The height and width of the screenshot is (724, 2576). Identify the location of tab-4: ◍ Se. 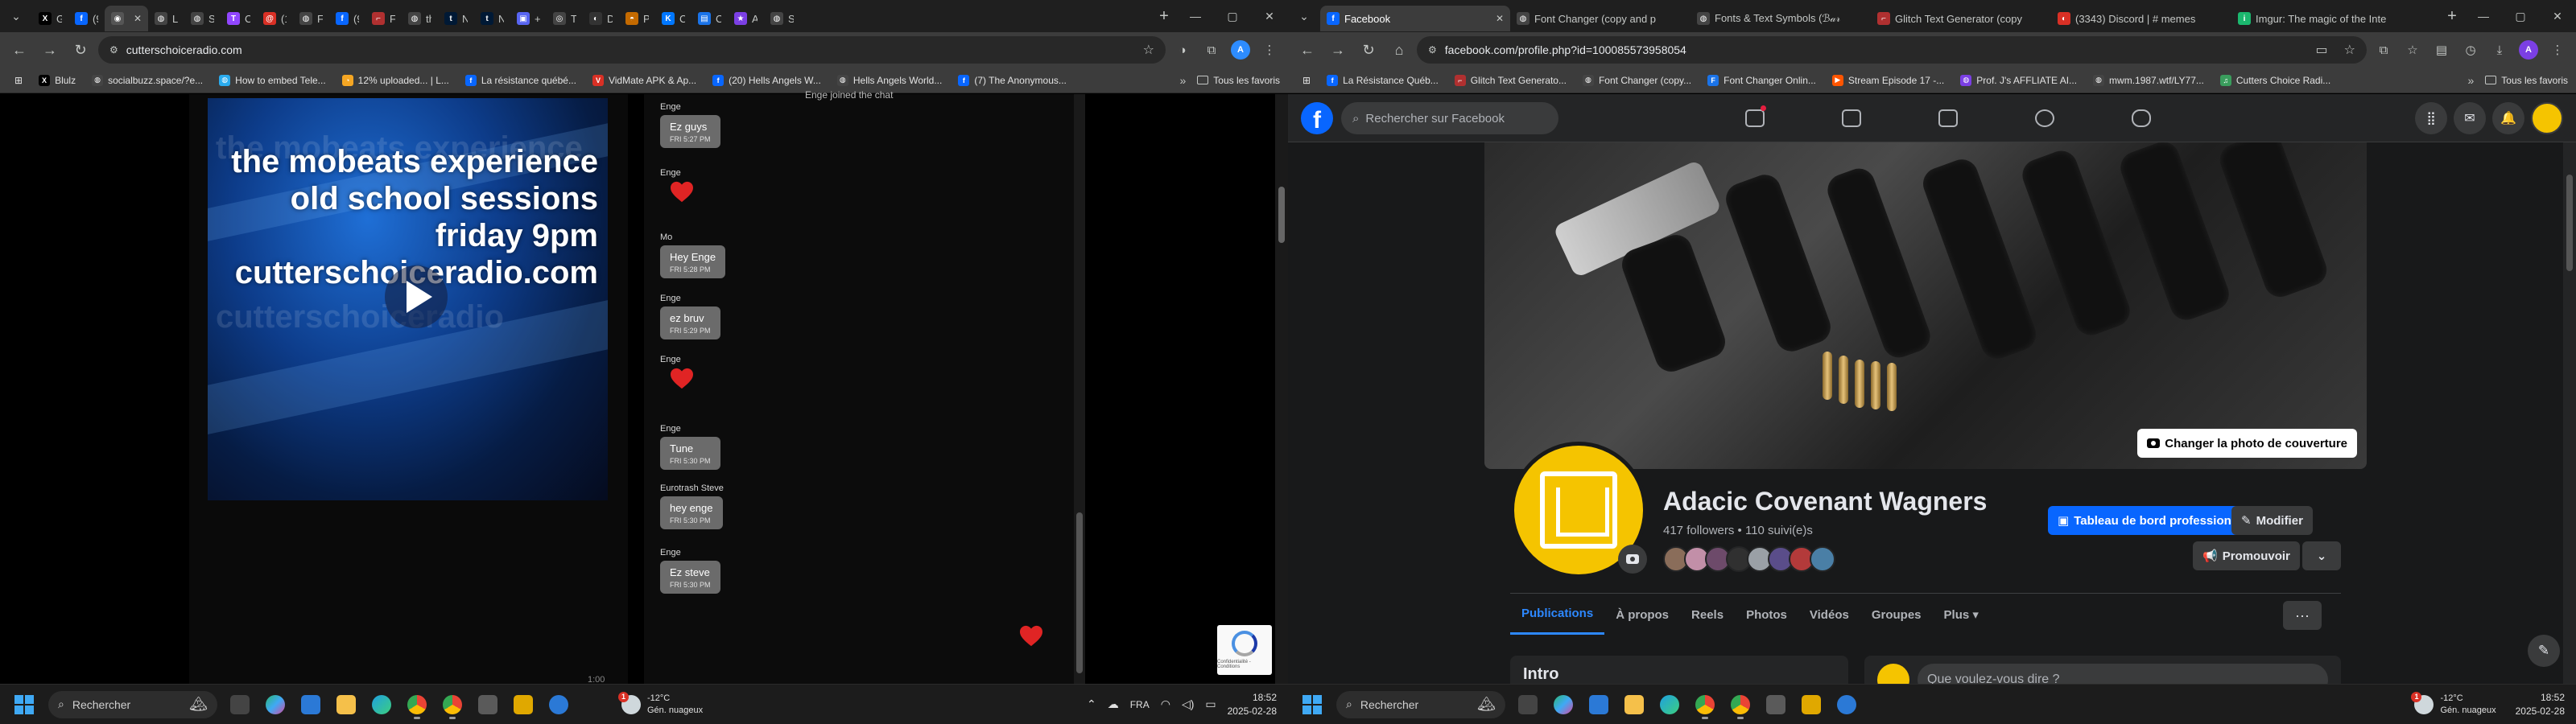
(202, 18).